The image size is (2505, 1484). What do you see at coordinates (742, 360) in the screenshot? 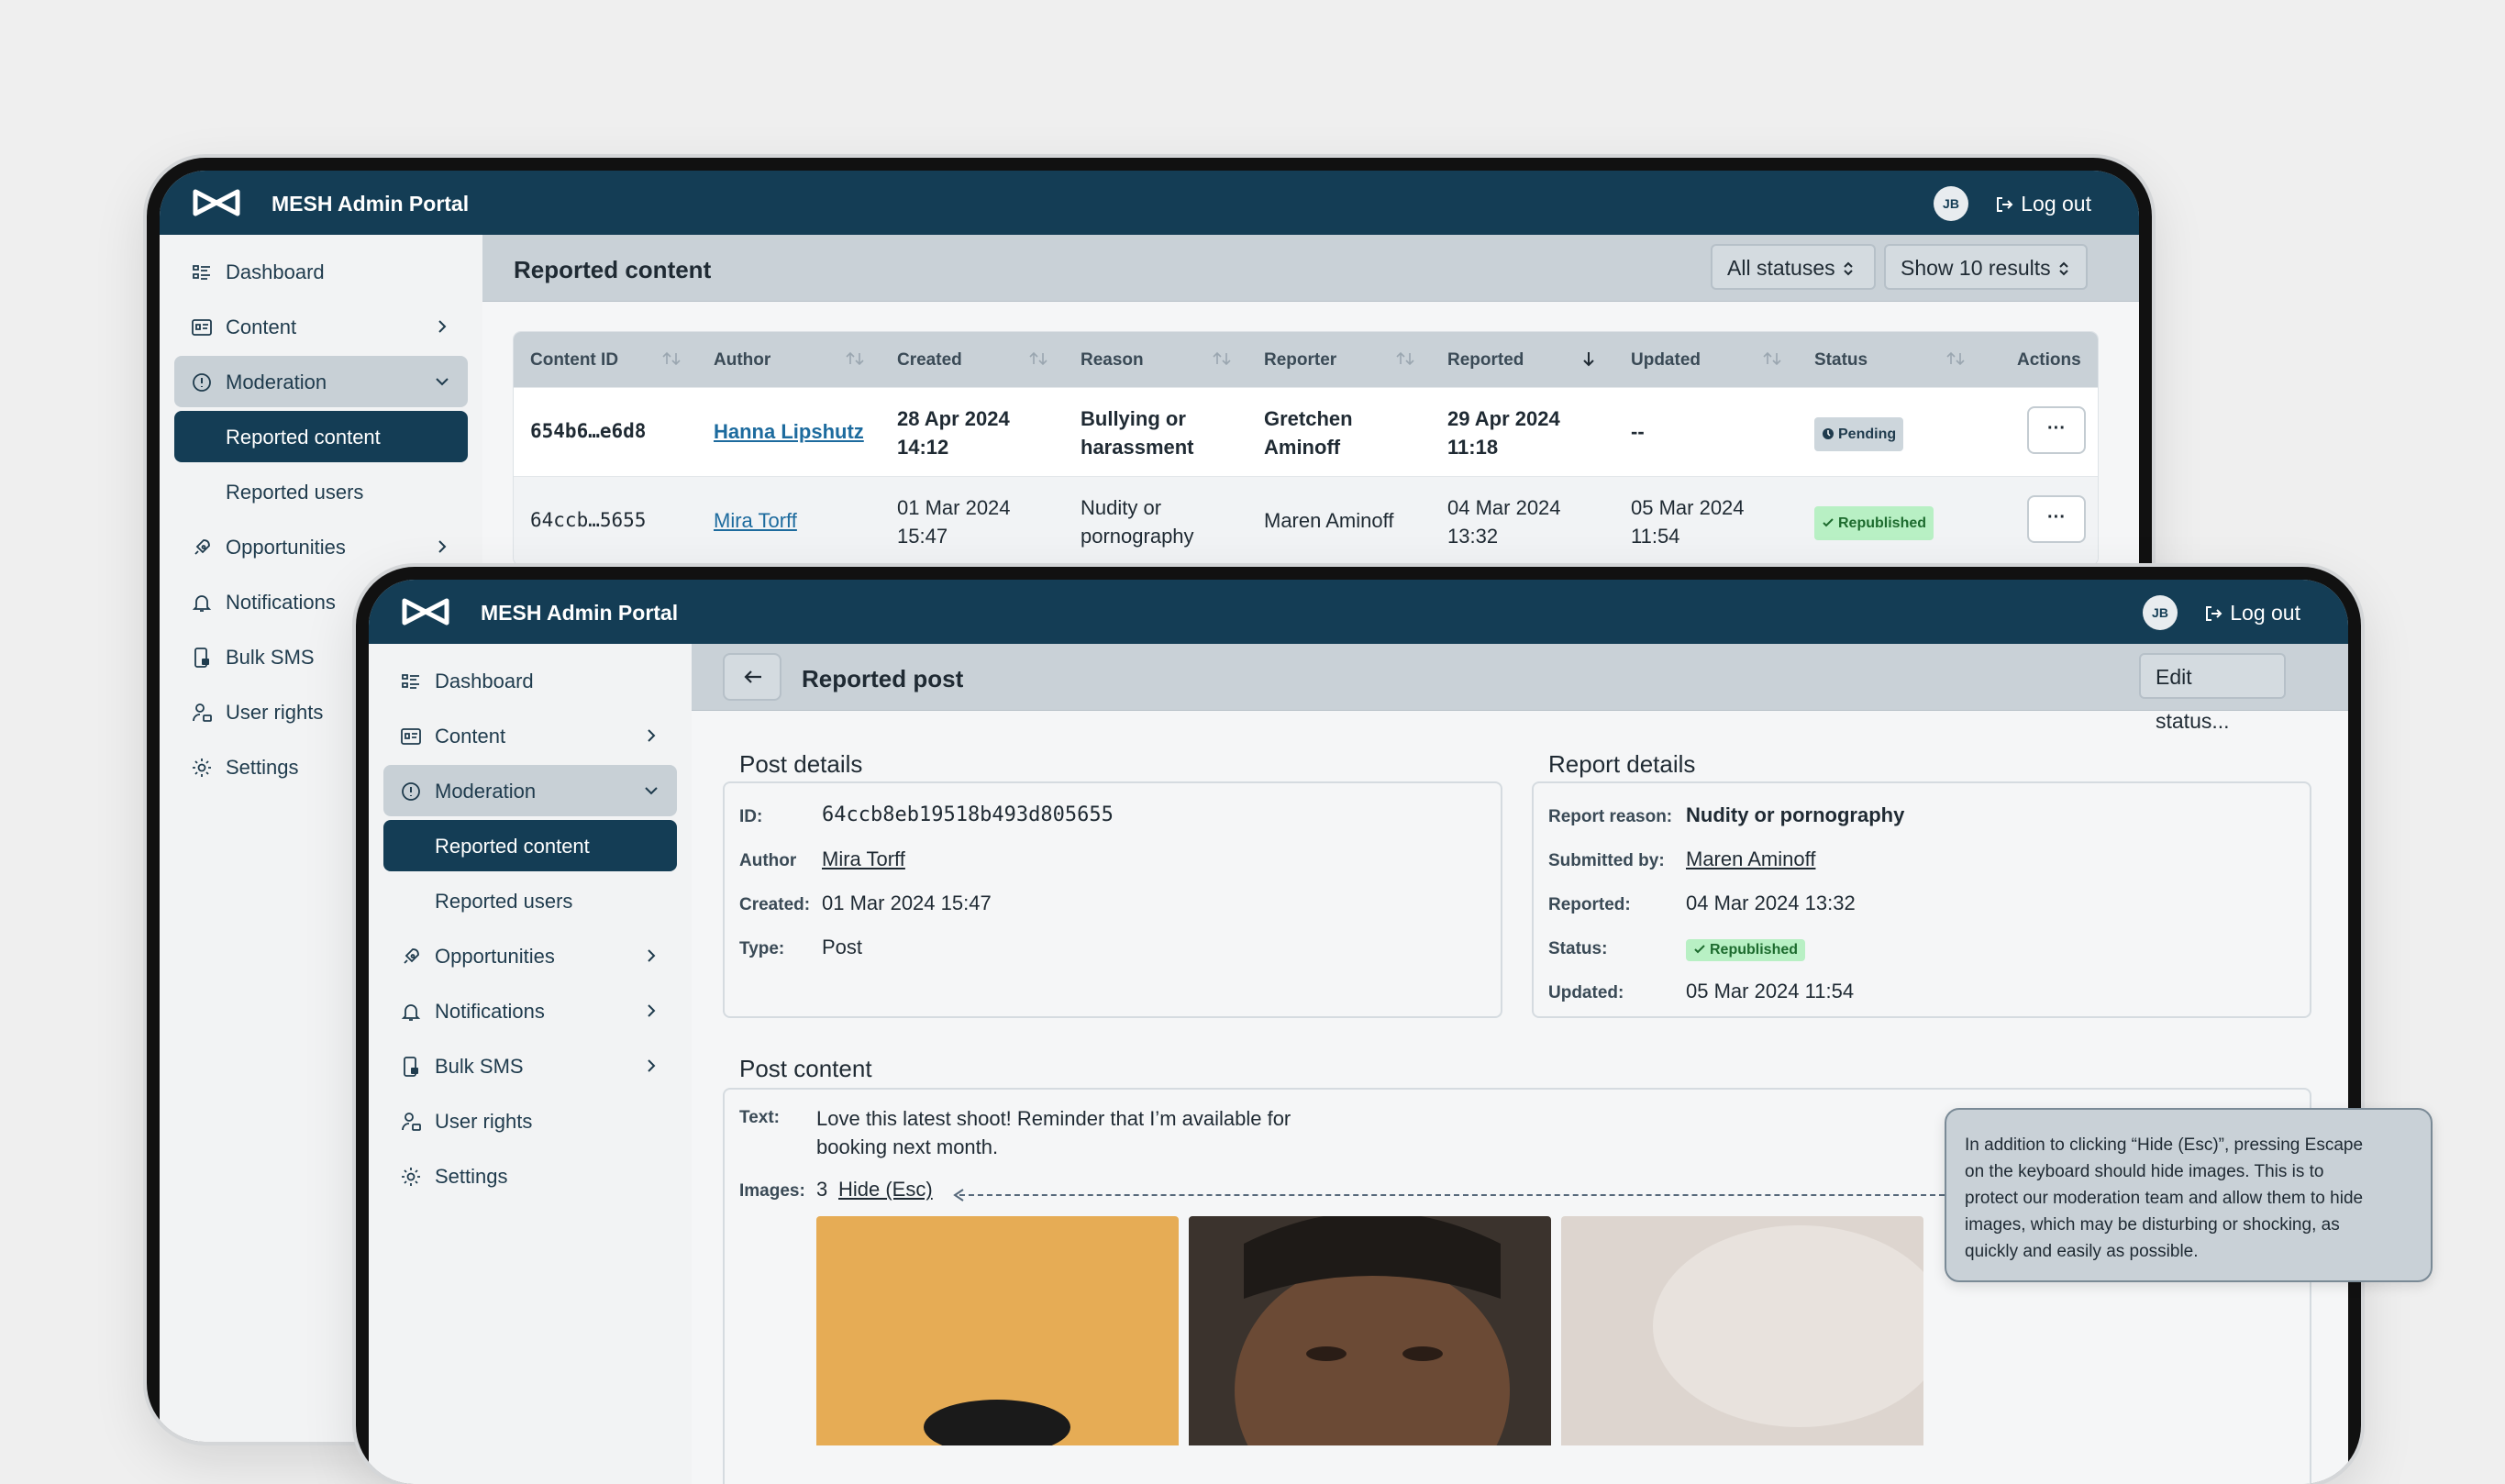
I see `column-header: Author` at bounding box center [742, 360].